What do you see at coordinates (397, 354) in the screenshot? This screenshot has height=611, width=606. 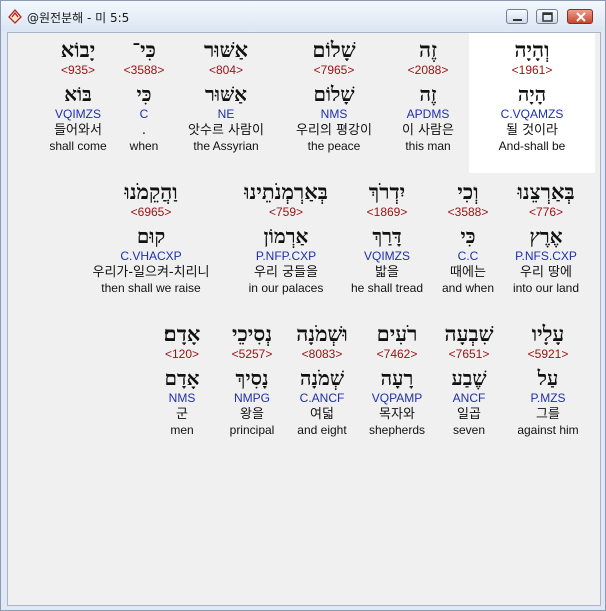 I see `strong-number: <7462>` at bounding box center [397, 354].